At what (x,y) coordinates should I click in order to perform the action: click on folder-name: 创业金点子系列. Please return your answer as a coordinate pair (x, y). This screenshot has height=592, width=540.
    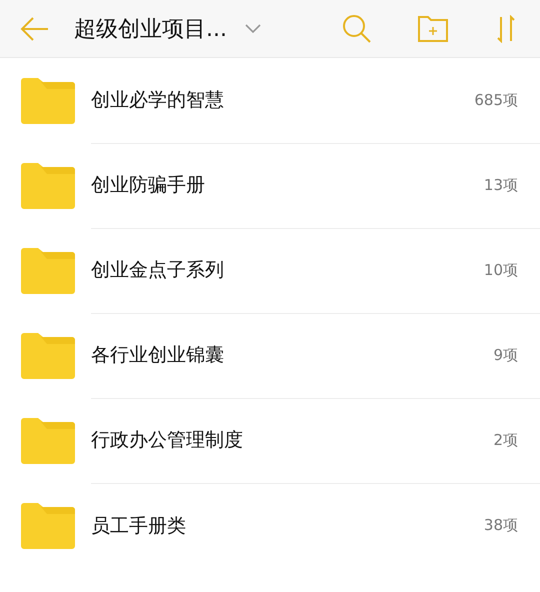
    Looking at the image, I should click on (157, 270).